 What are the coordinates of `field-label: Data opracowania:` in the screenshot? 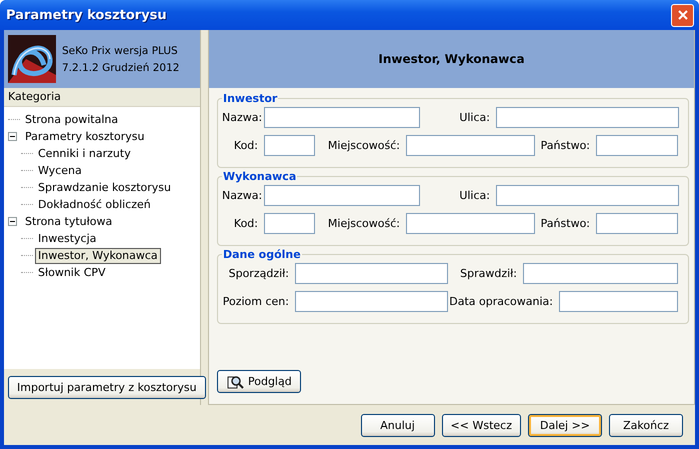 It's located at (501, 301).